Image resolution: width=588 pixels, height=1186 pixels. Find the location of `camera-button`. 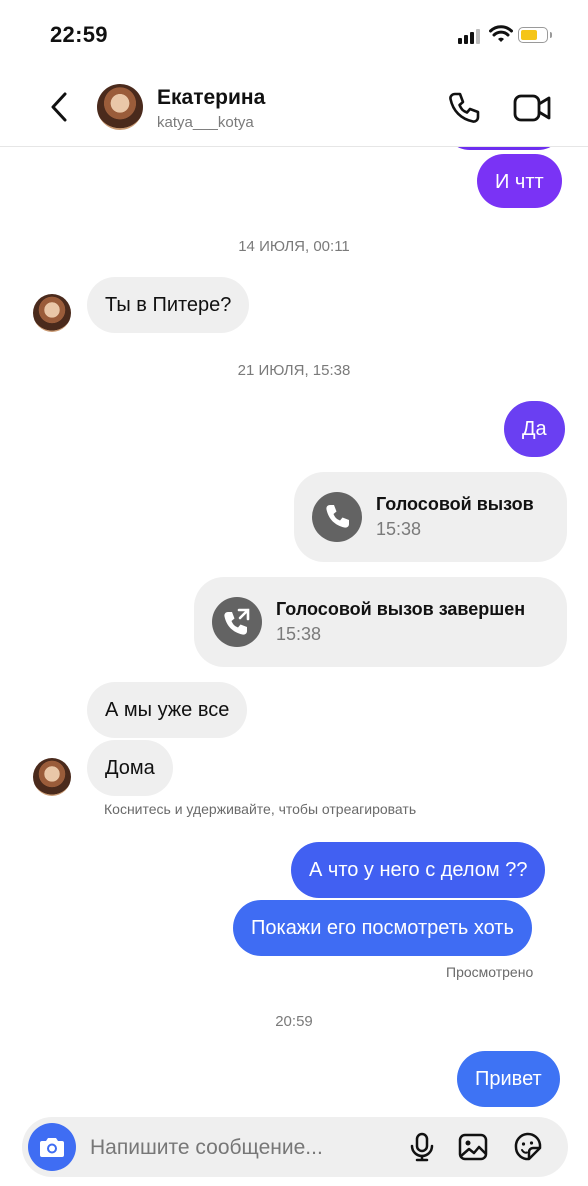

camera-button is located at coordinates (52, 1147).